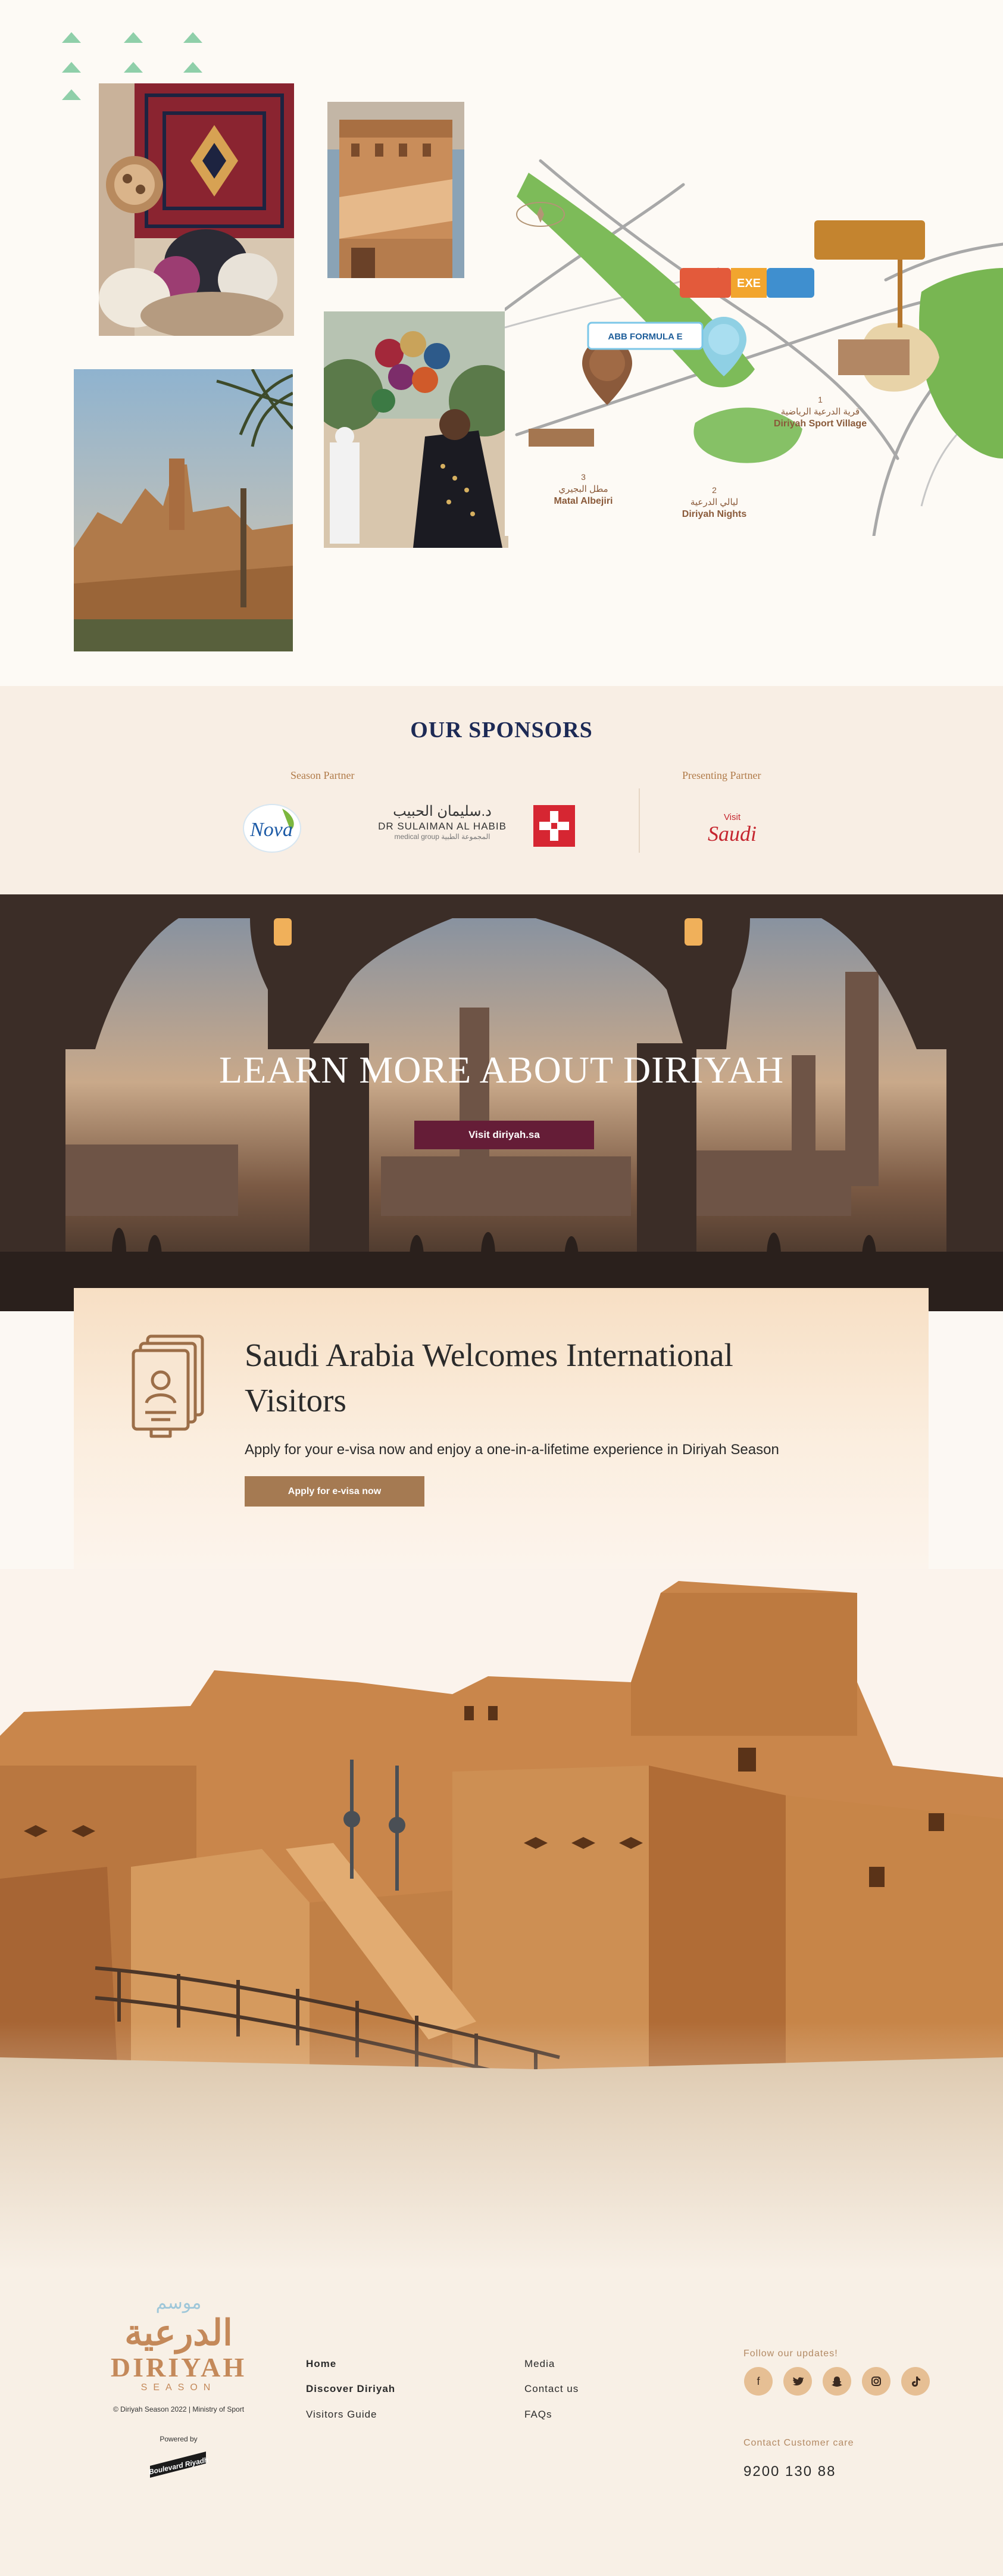  Describe the element at coordinates (820, 399) in the screenshot. I see `zone-1-number: 1` at that location.